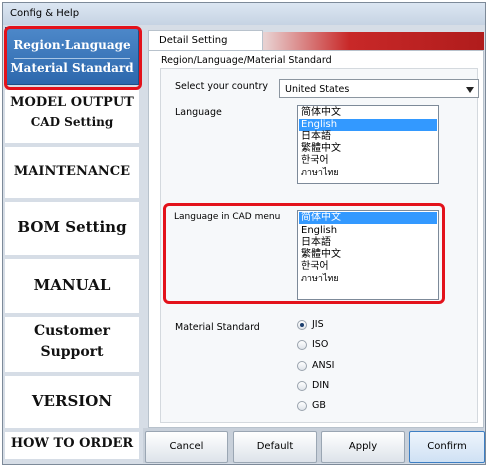 This screenshot has width=488, height=467. I want to click on material-option-label: GB, so click(319, 405).